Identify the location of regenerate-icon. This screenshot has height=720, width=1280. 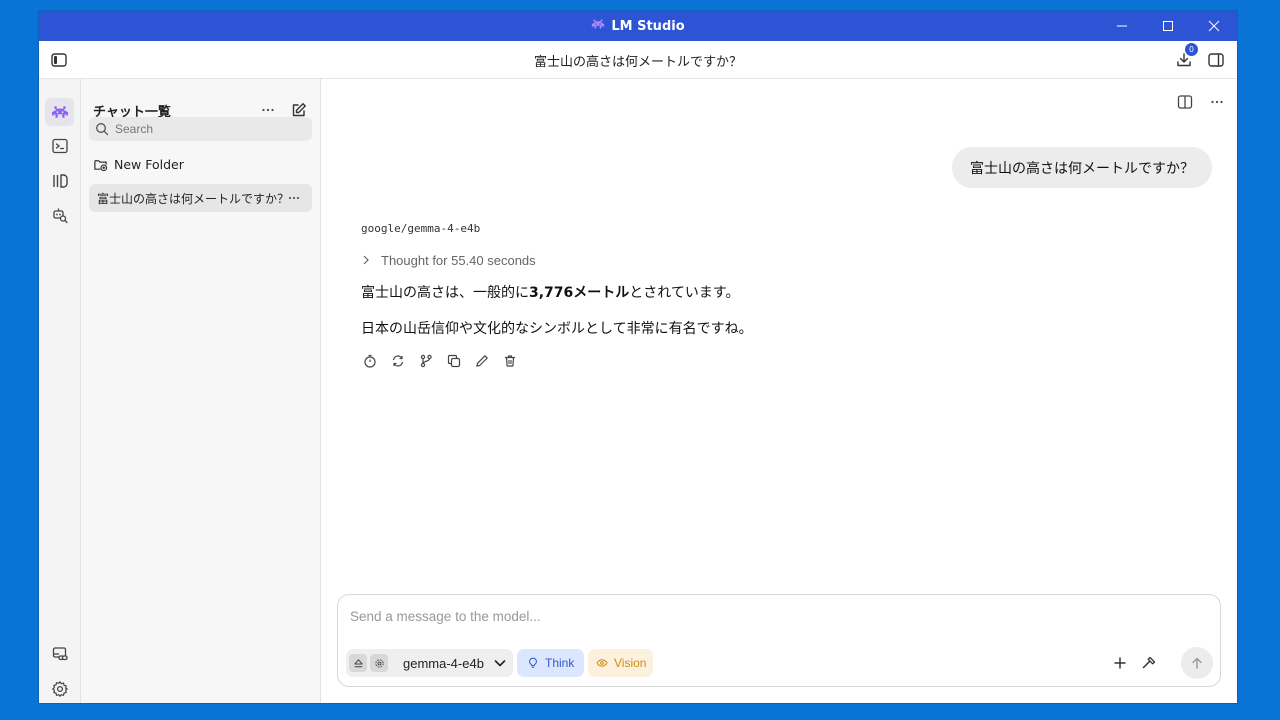
(398, 361).